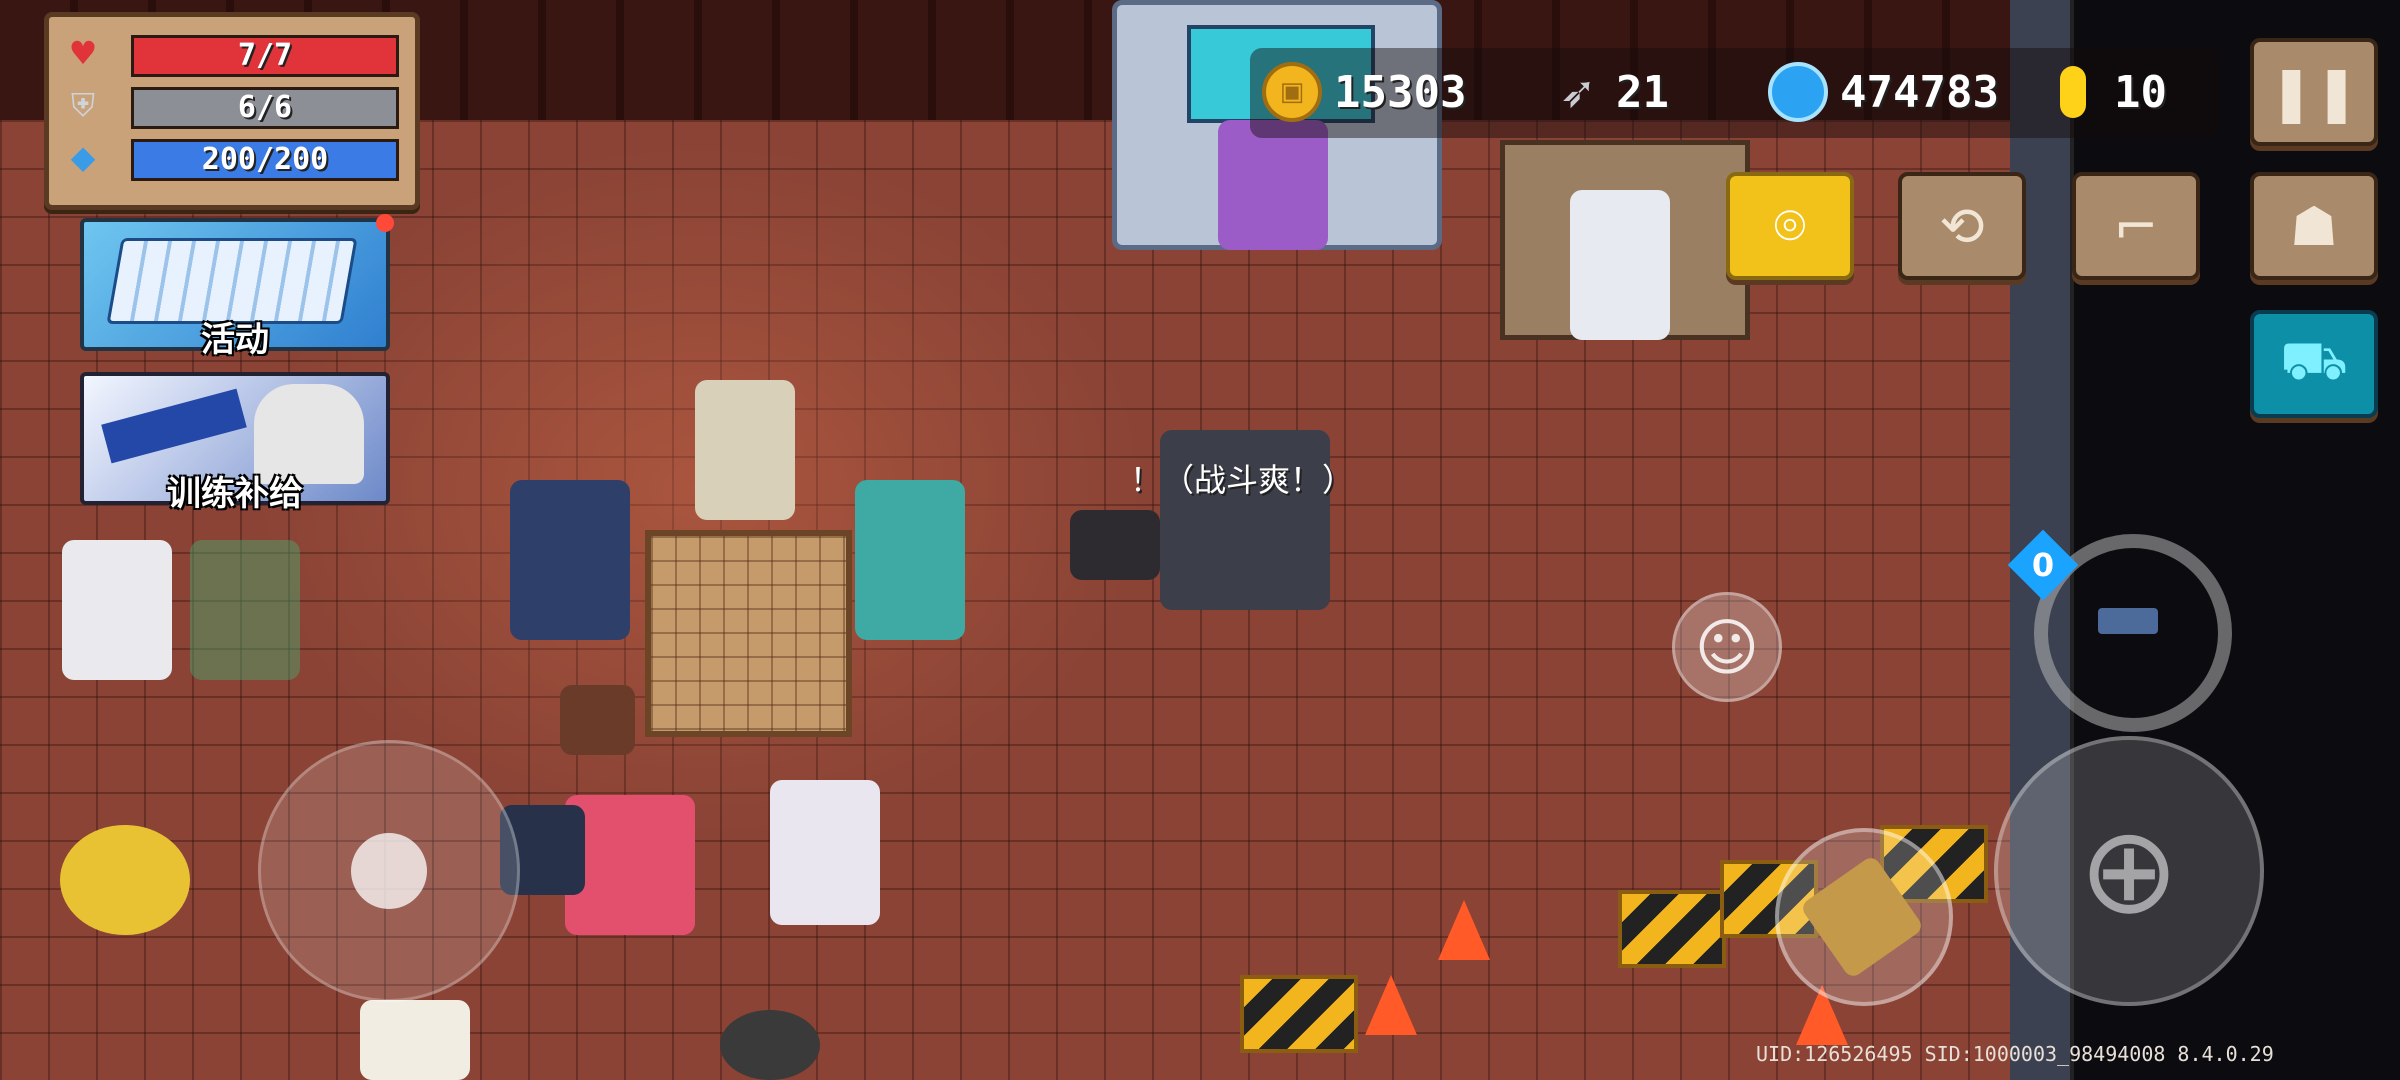  I want to click on character-purple-hair, so click(1273, 185).